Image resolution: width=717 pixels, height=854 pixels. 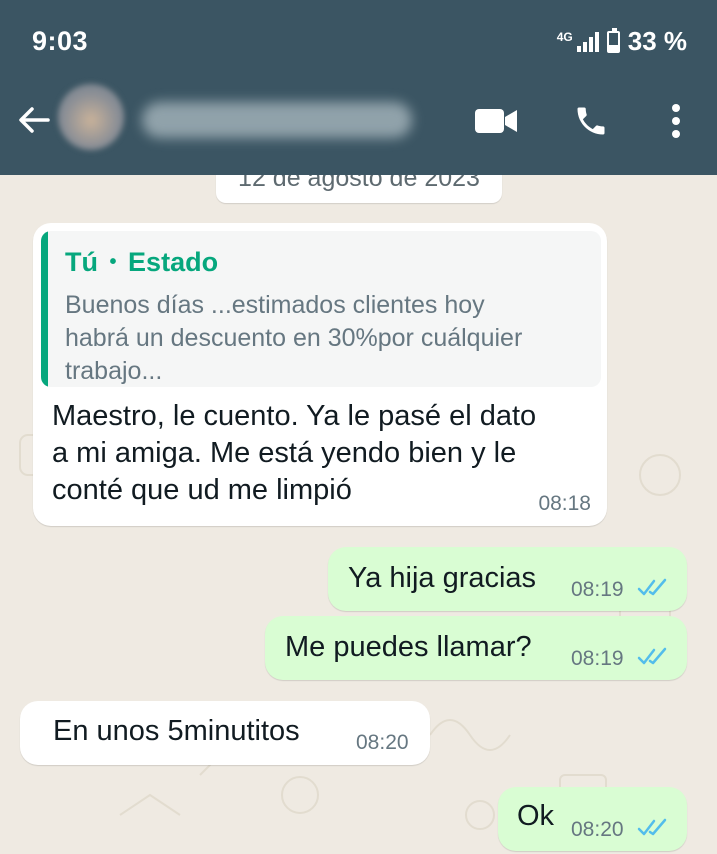 I want to click on battery-percent: 33 %, so click(x=657, y=41).